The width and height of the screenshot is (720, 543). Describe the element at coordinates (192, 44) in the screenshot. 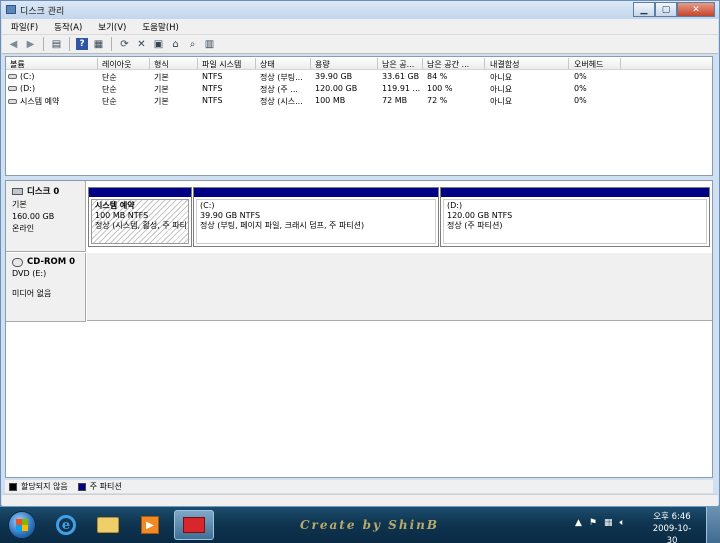

I see `search-icon: ⌕` at that location.